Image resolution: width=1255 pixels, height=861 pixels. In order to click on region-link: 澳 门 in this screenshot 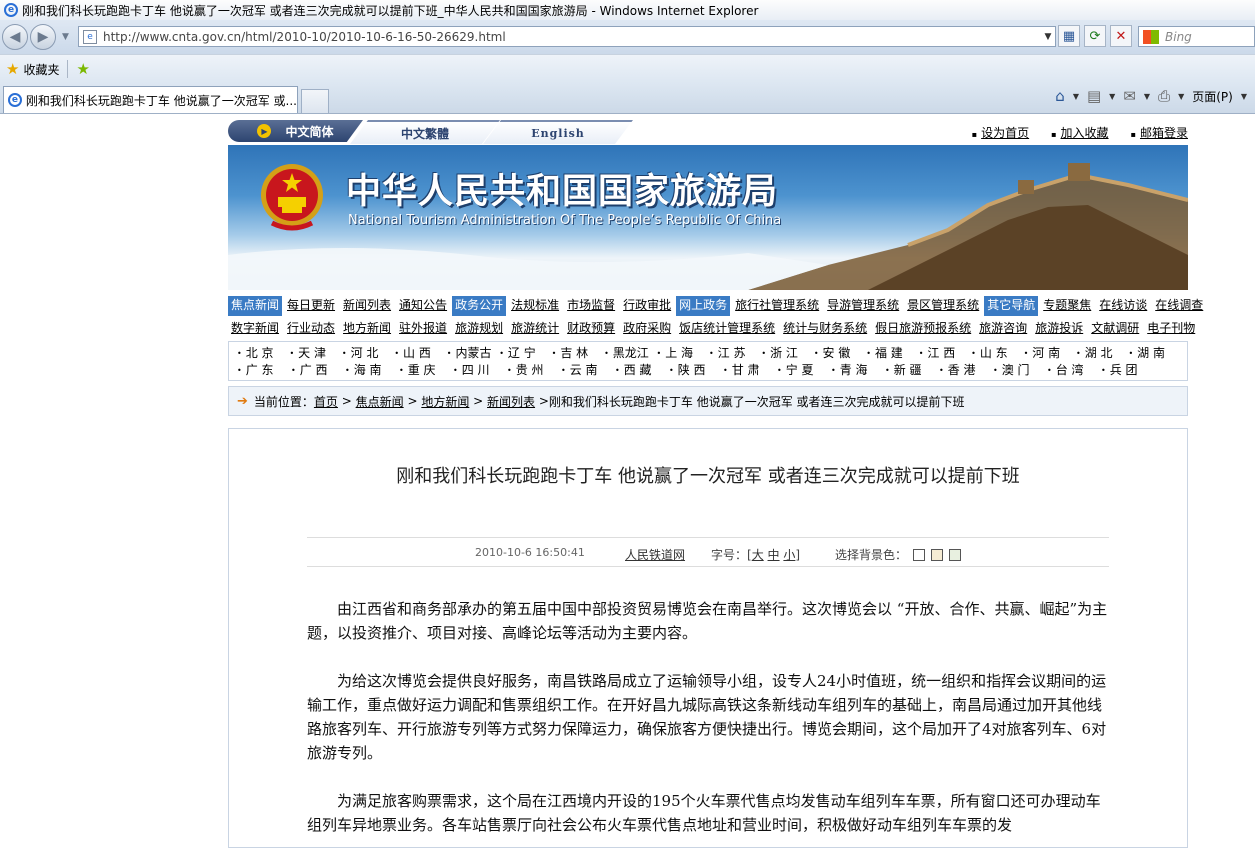, I will do `click(1020, 370)`.